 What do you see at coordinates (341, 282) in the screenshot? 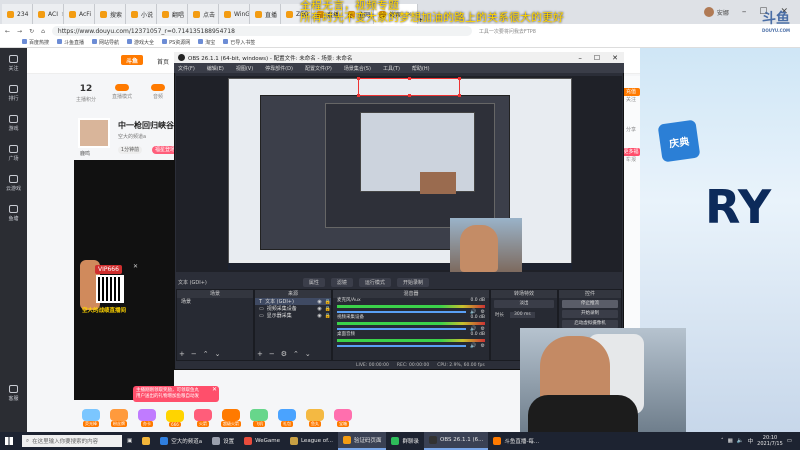
I see `source-toolbar-button: 滤镜` at bounding box center [341, 282].